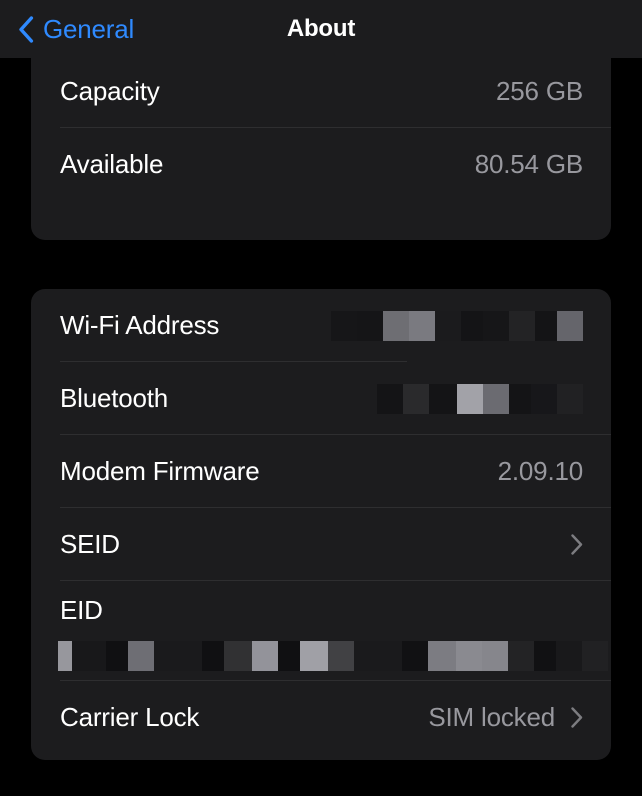  I want to click on row-seid: SEID, so click(321, 544).